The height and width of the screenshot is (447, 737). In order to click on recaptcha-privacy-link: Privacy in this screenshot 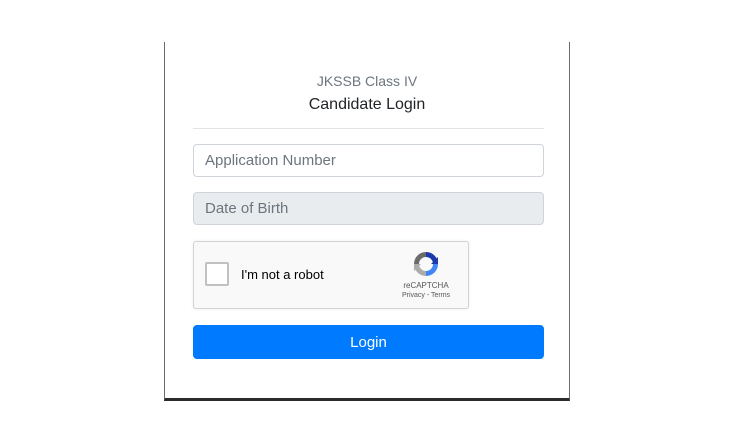, I will do `click(413, 295)`.